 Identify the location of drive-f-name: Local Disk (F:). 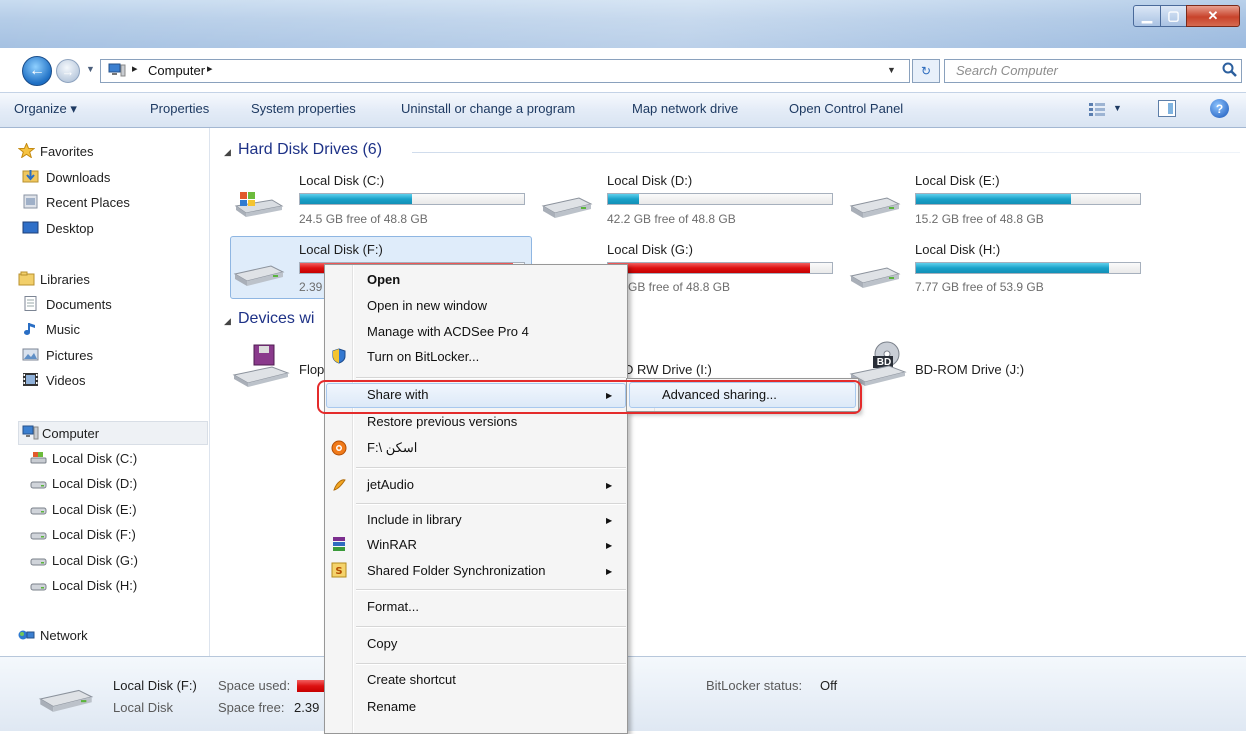
(341, 249).